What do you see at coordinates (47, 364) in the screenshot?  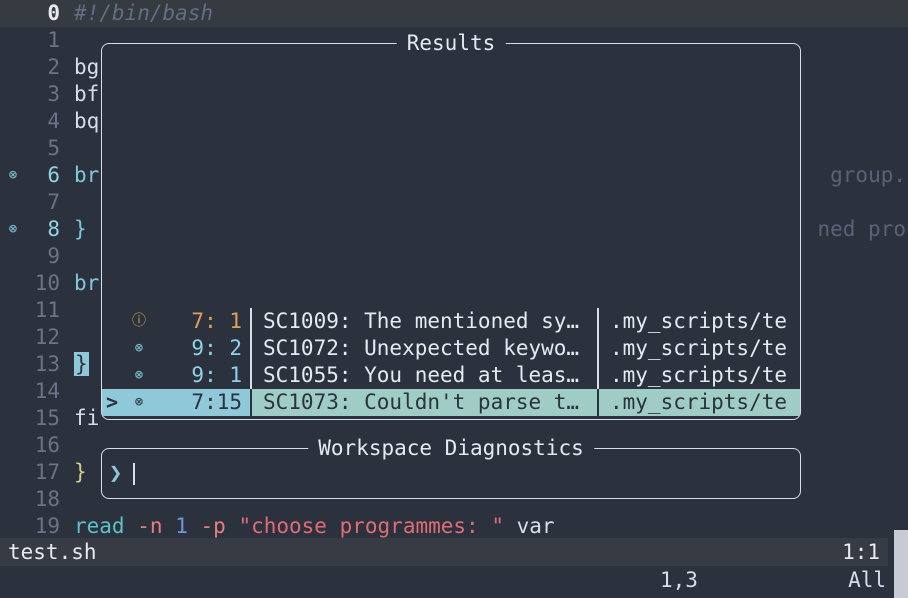 I see `line-number: 13` at bounding box center [47, 364].